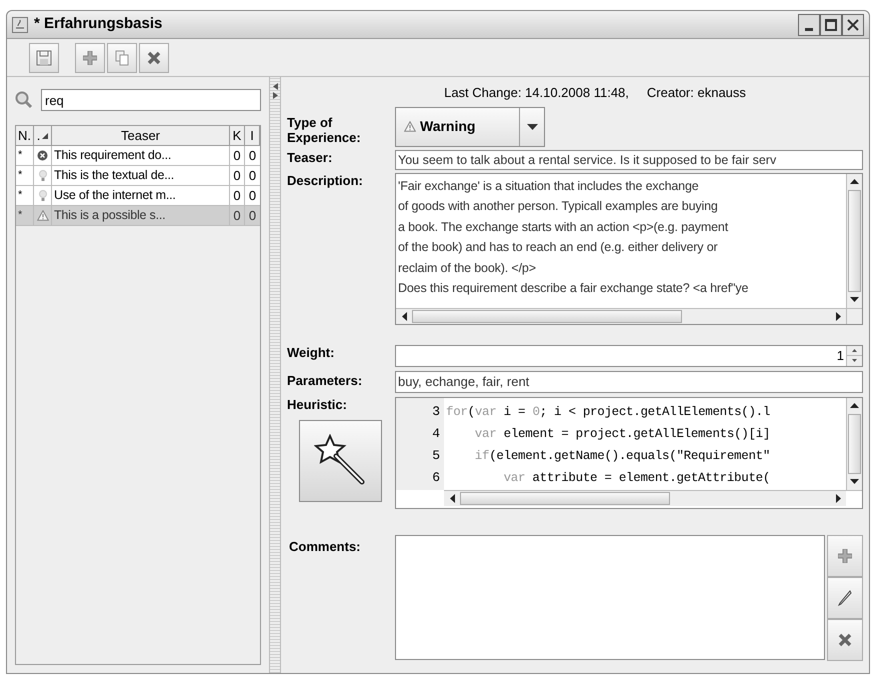 This screenshot has height=676, width=873. Describe the element at coordinates (42, 155) in the screenshot. I see `error-icon` at that location.